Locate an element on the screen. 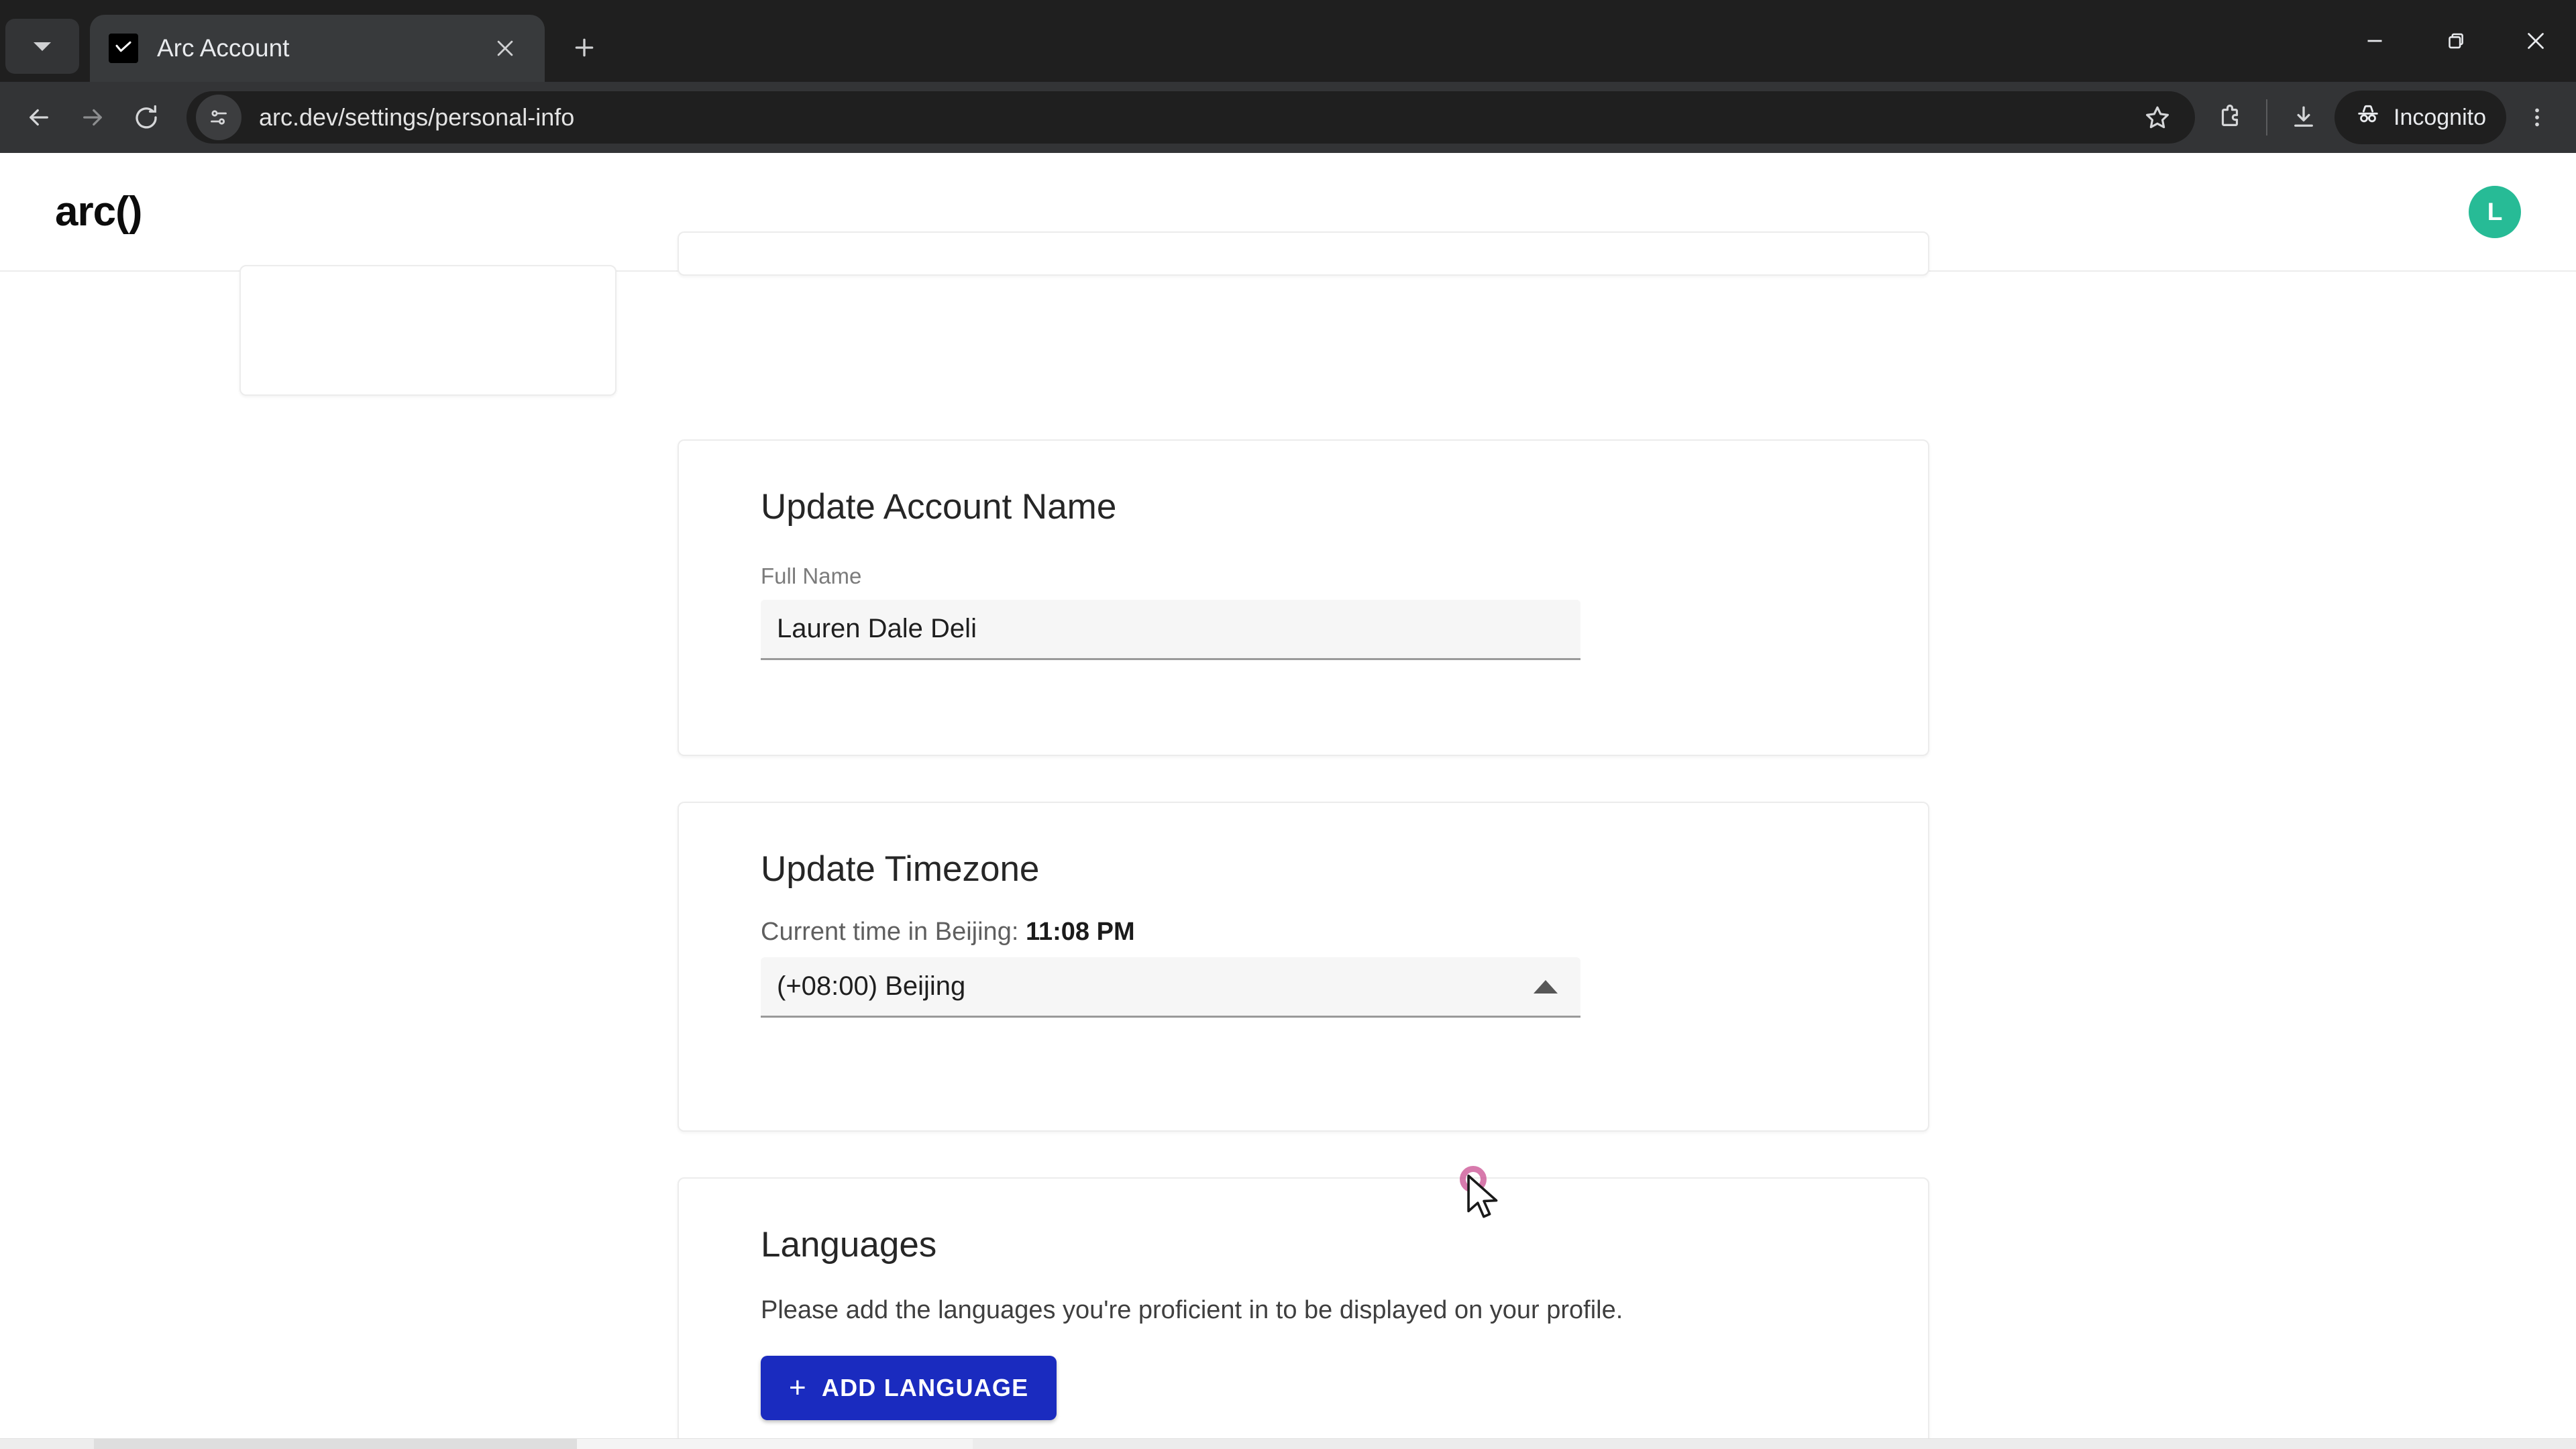 Image resolution: width=2576 pixels, height=1449 pixels. window-close-icon is located at coordinates (2536, 41).